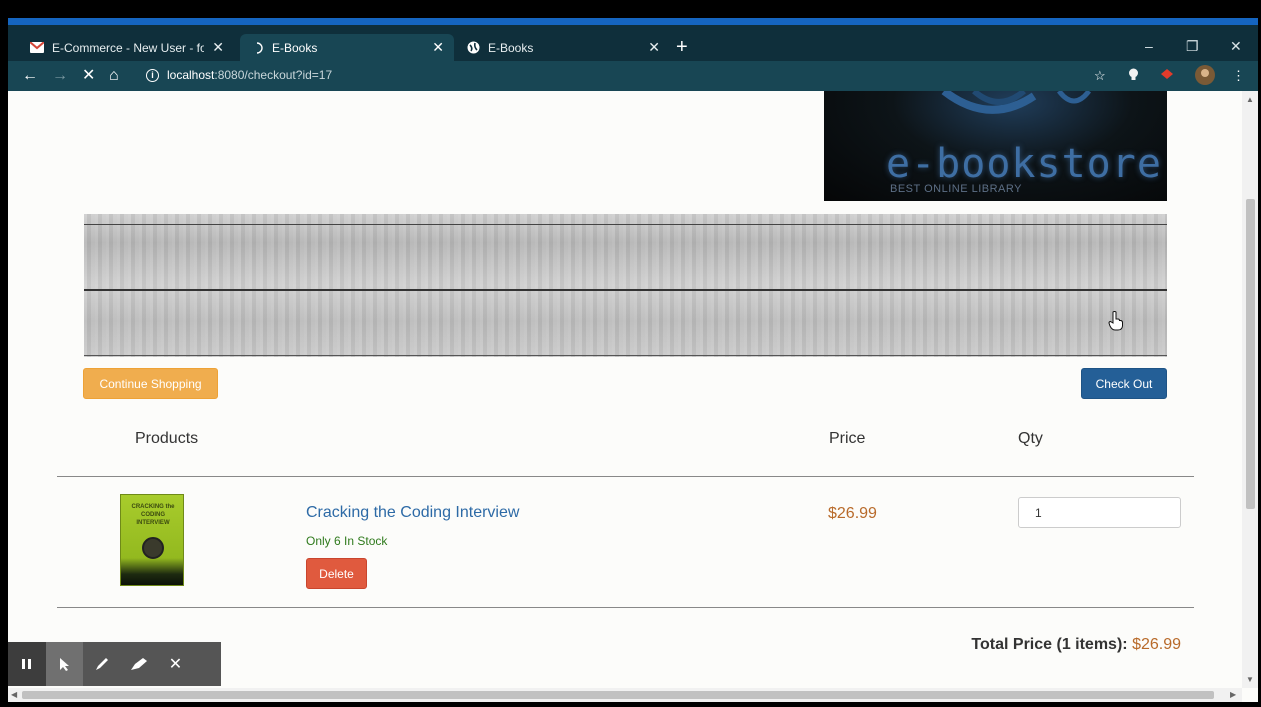  I want to click on column-header-qty: Qty, so click(1030, 438).